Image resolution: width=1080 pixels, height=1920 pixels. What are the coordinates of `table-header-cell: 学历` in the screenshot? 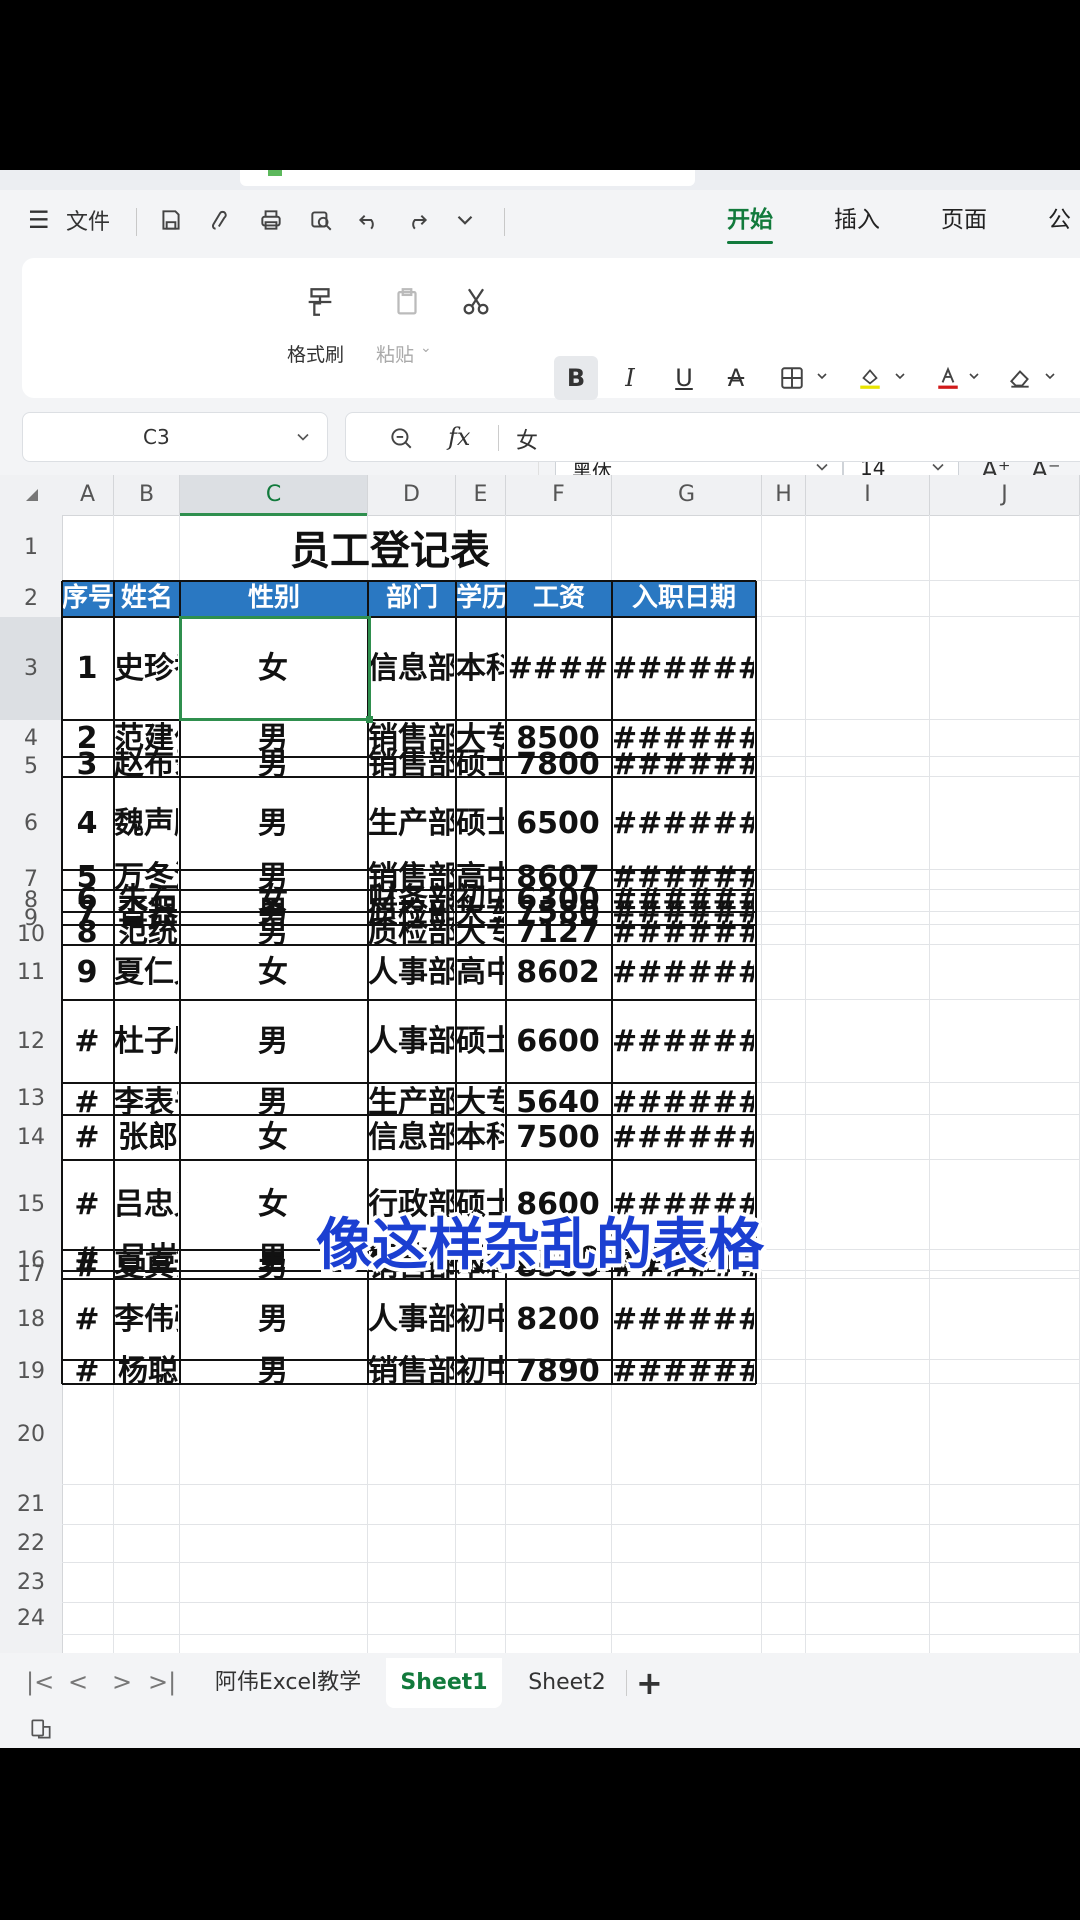 It's located at (481, 598).